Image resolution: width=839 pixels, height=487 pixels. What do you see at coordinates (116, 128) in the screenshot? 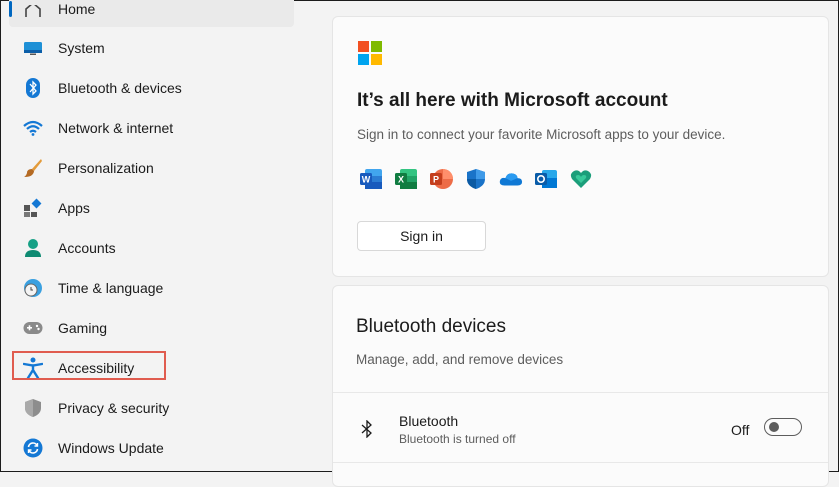
I see `sidebar-item-label: Network & internet` at bounding box center [116, 128].